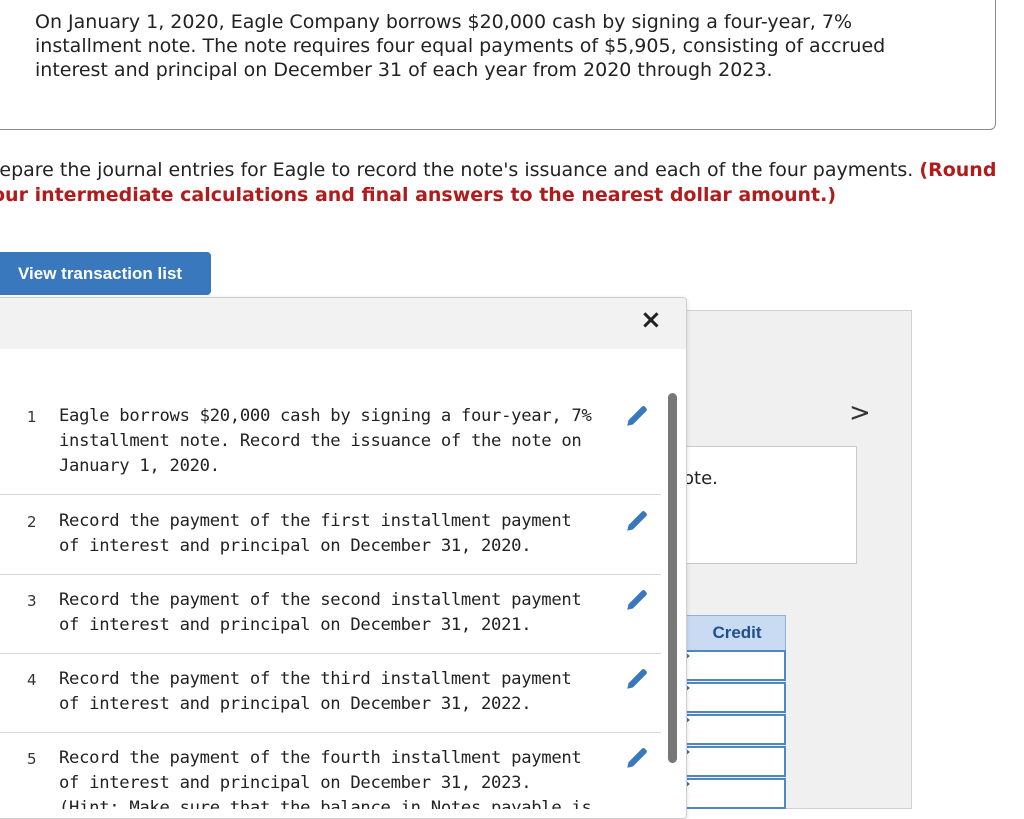  What do you see at coordinates (651, 320) in the screenshot?
I see `close-icon: ×` at bounding box center [651, 320].